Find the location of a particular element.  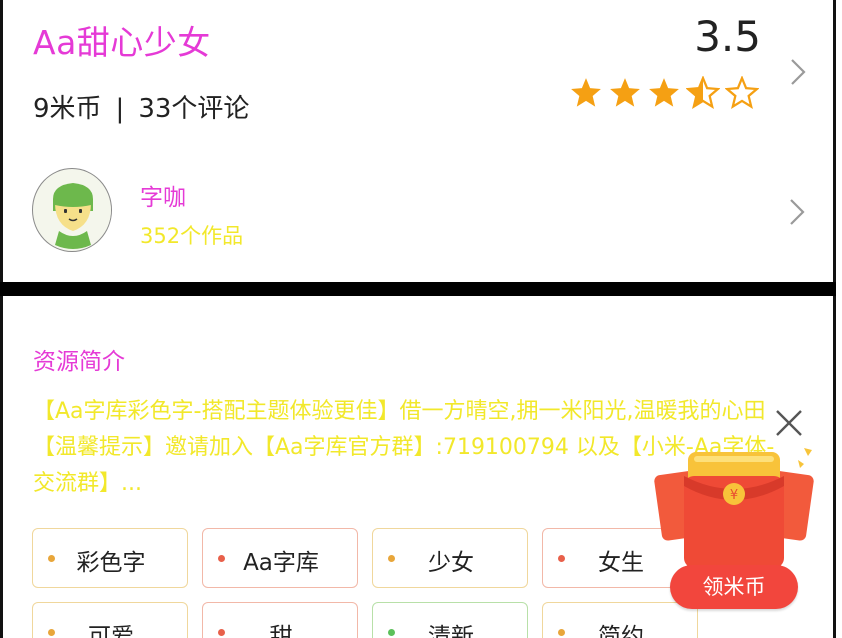

tag-label: 可爱 is located at coordinates (111, 631).